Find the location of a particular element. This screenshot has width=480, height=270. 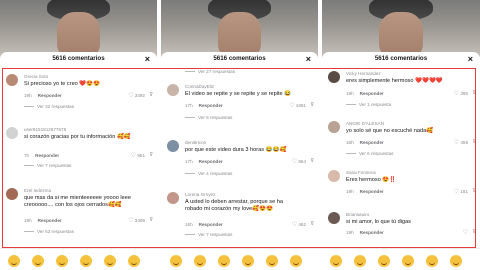

view-replies: Ver 8 respuestas is located at coordinates (208, 117).